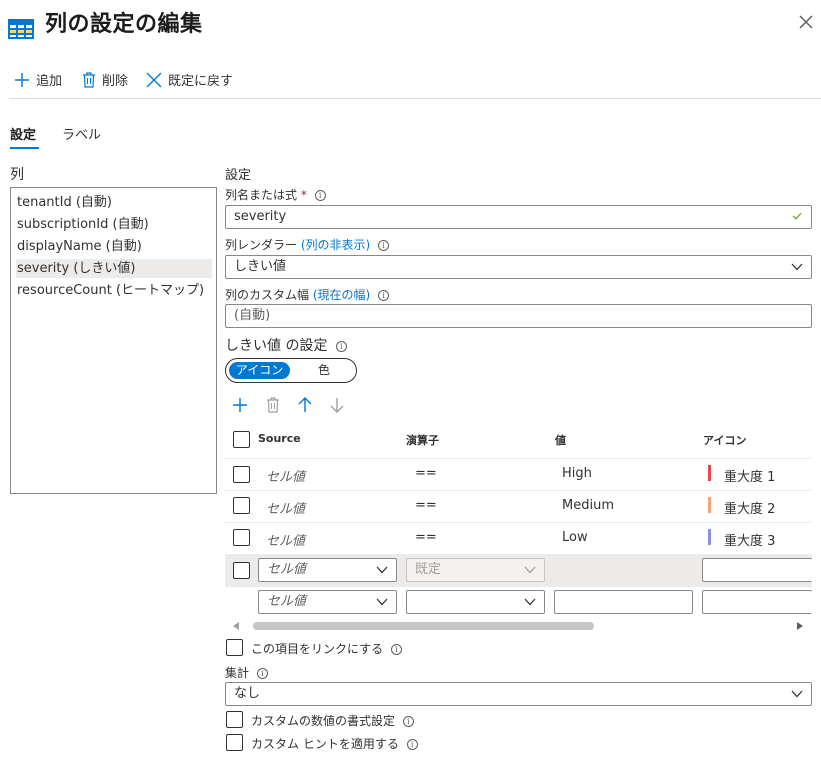 This screenshot has width=821, height=757. What do you see at coordinates (341, 295) in the screenshot?
I see `current-width-link: (現在の幅)` at bounding box center [341, 295].